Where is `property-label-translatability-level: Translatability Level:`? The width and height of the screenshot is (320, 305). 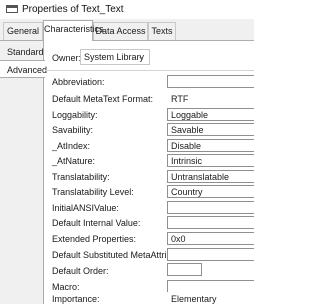
property-label-translatability-level: Translatability Level: is located at coordinates (93, 192).